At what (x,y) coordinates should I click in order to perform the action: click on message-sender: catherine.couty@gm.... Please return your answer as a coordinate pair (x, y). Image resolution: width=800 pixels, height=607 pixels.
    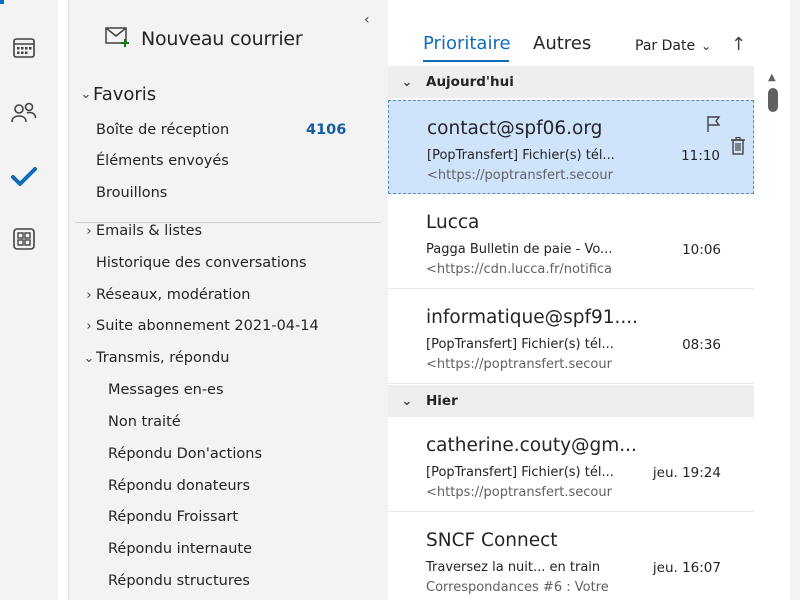
    Looking at the image, I should click on (531, 445).